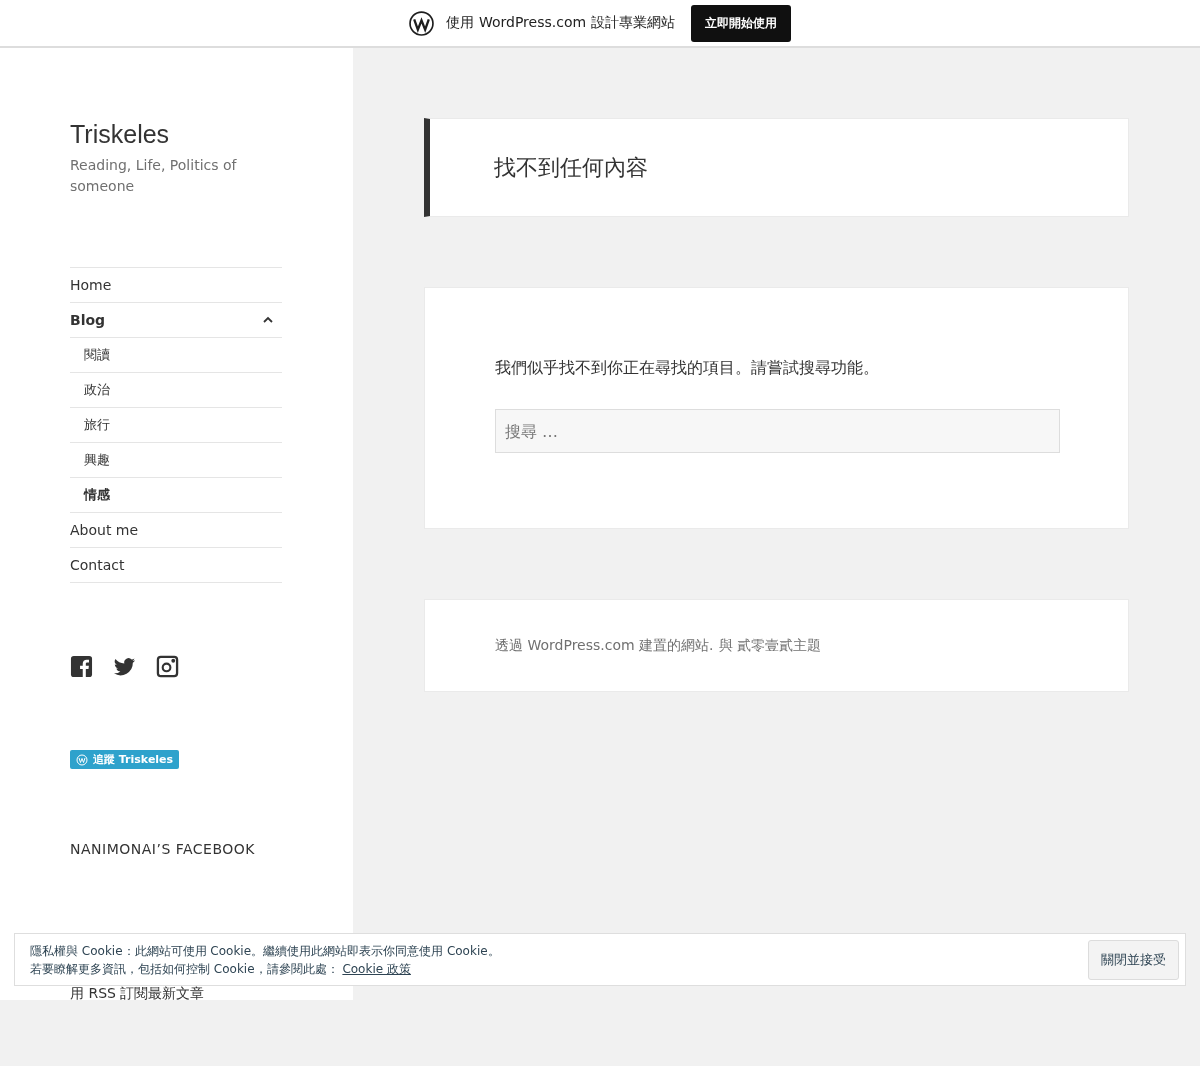 The width and height of the screenshot is (1200, 1066). I want to click on accept-button: 關閉並接受, so click(1133, 959).